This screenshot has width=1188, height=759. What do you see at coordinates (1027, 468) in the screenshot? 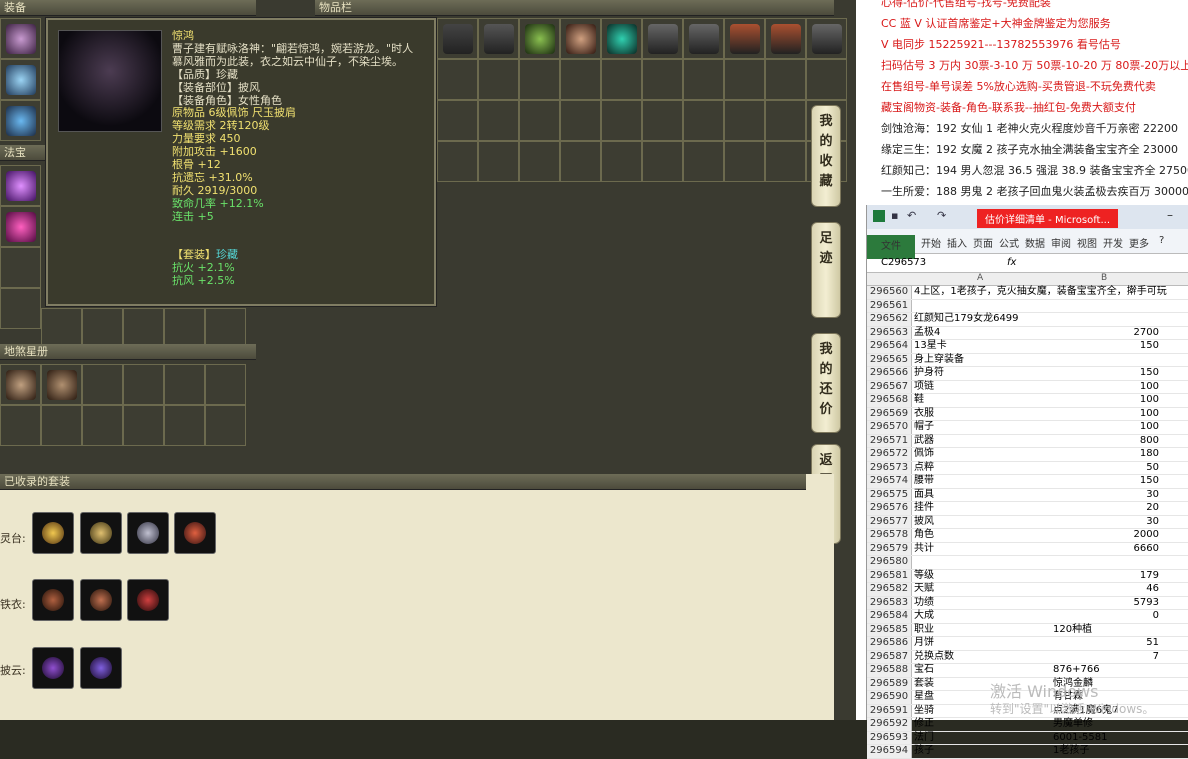
I see `table-row: 296573 点粹 50` at bounding box center [1027, 468].